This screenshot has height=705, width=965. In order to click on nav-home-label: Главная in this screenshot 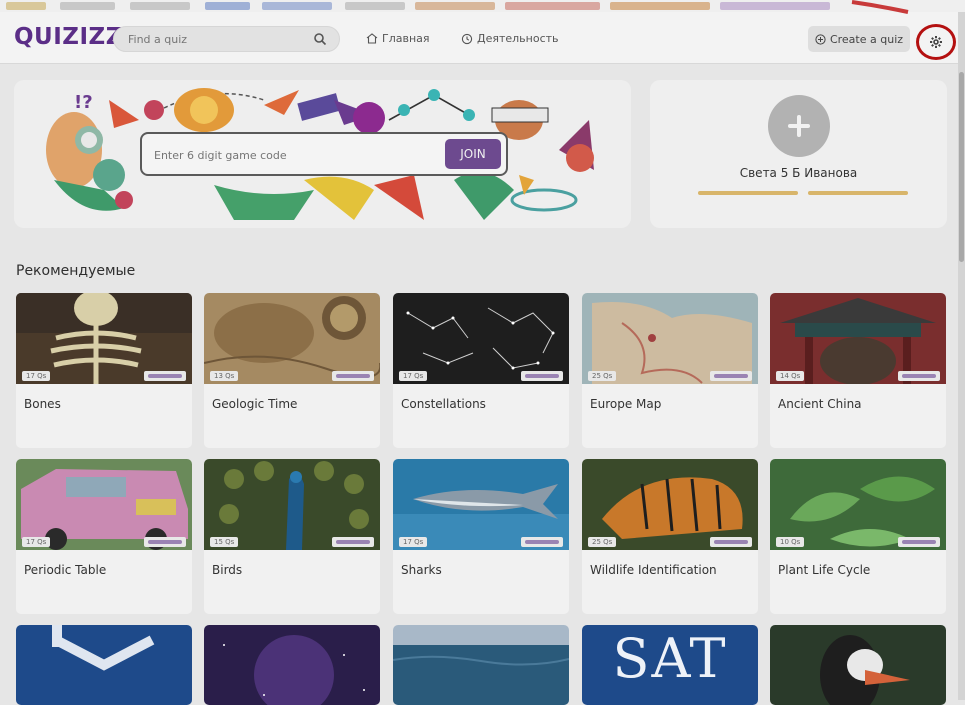, I will do `click(406, 38)`.